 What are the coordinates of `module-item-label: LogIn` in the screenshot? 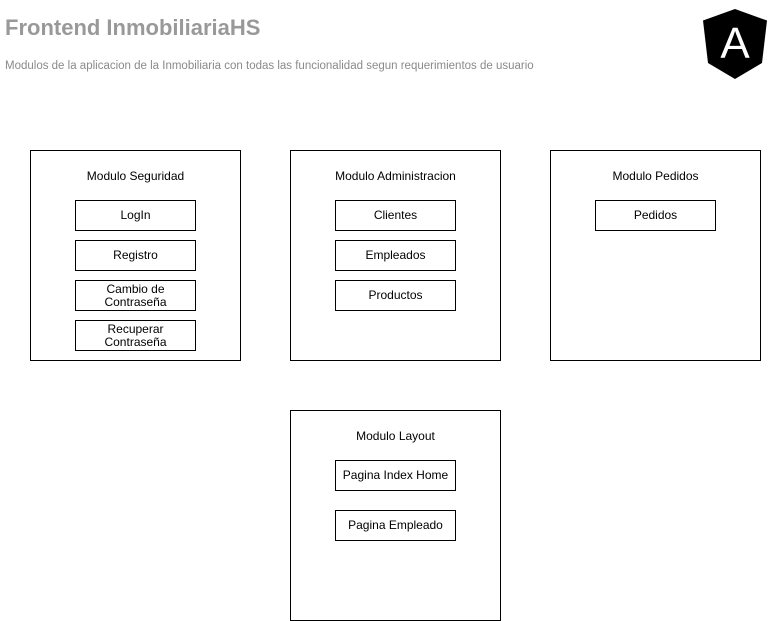 It's located at (135, 215).